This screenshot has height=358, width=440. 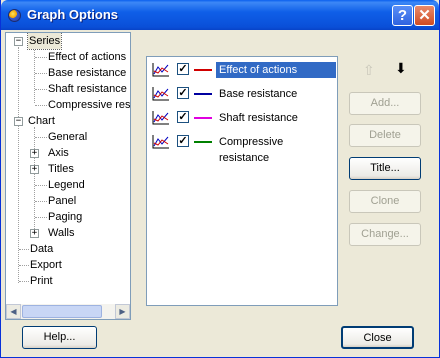 What do you see at coordinates (46, 265) in the screenshot?
I see `tree-node-label: Export` at bounding box center [46, 265].